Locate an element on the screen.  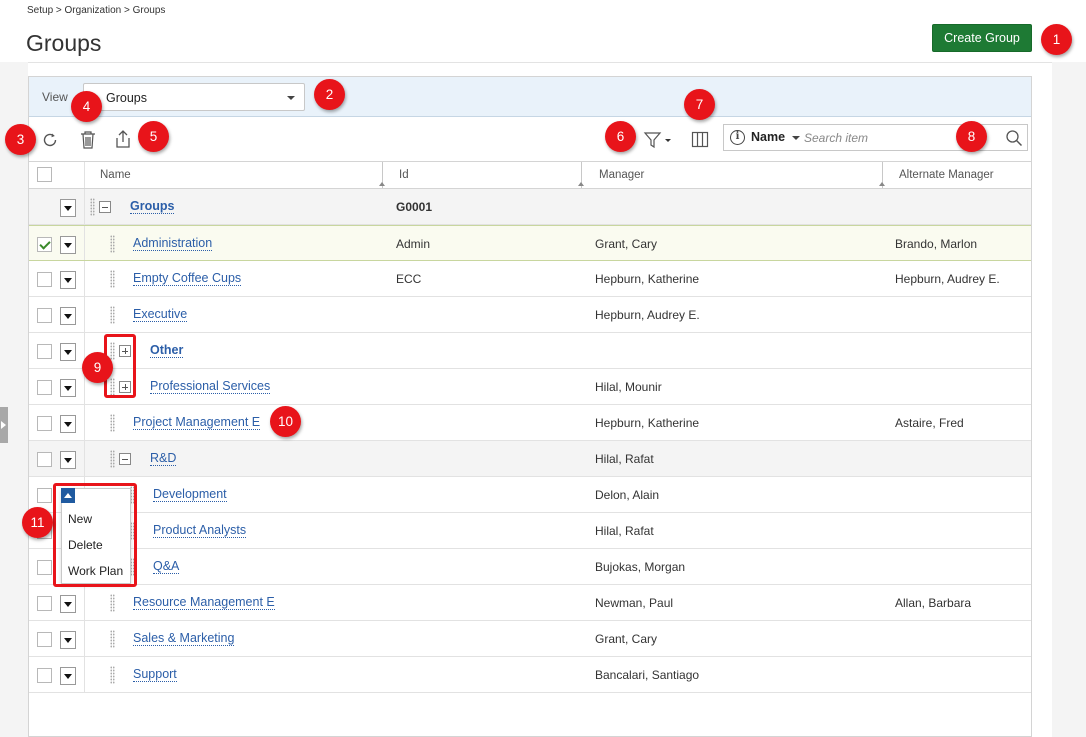
group-name-link: Sales & Marketing is located at coordinates (184, 638).